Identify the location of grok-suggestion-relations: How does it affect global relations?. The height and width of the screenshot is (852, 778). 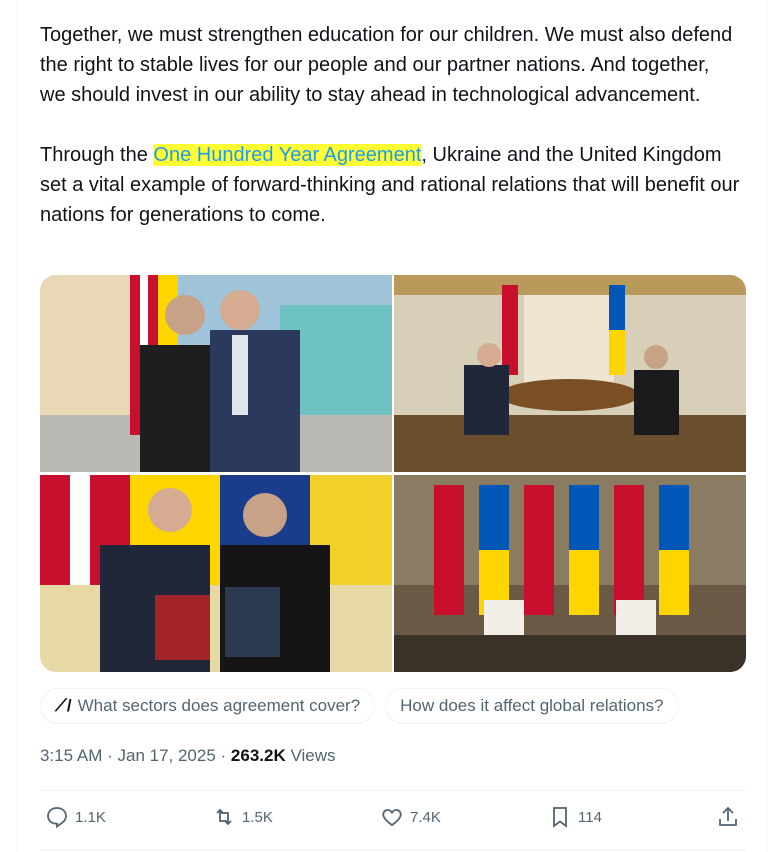
(532, 706).